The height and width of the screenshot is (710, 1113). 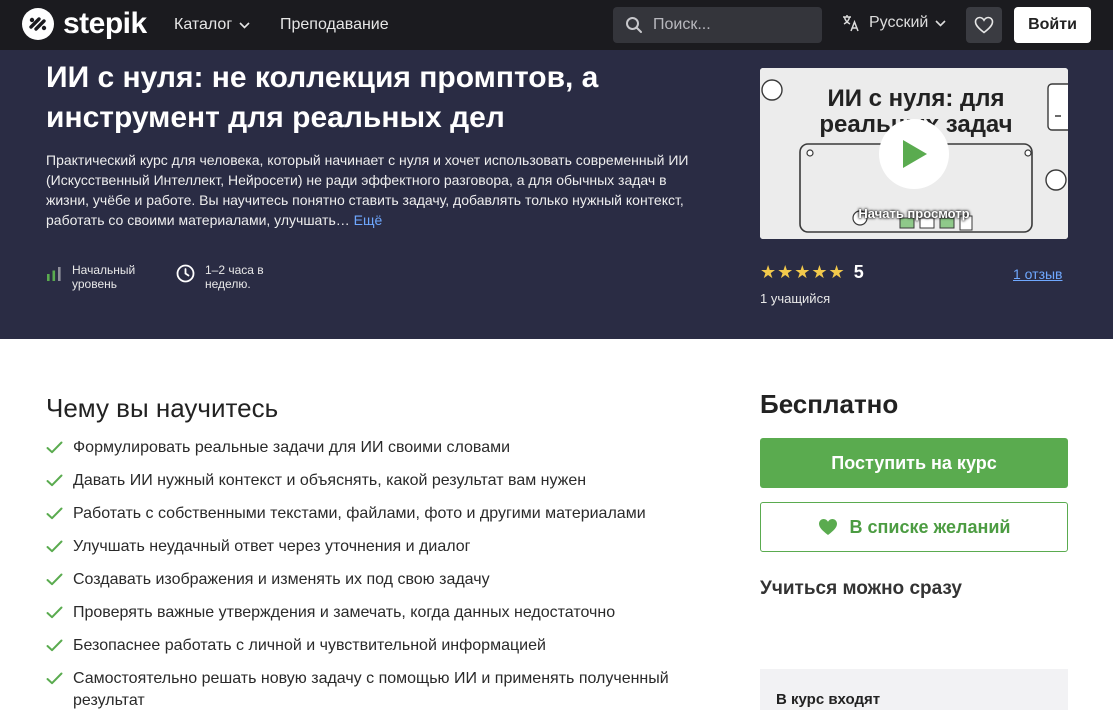 I want to click on level-line1: Начальный, so click(x=104, y=270).